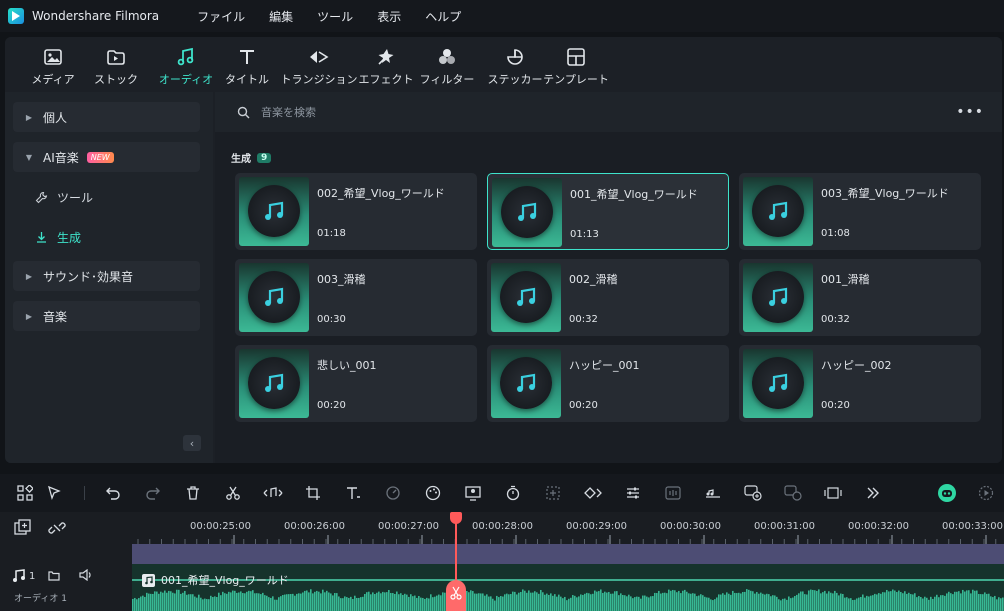 The image size is (1004, 611). Describe the element at coordinates (353, 493) in the screenshot. I see `text-icon` at that location.